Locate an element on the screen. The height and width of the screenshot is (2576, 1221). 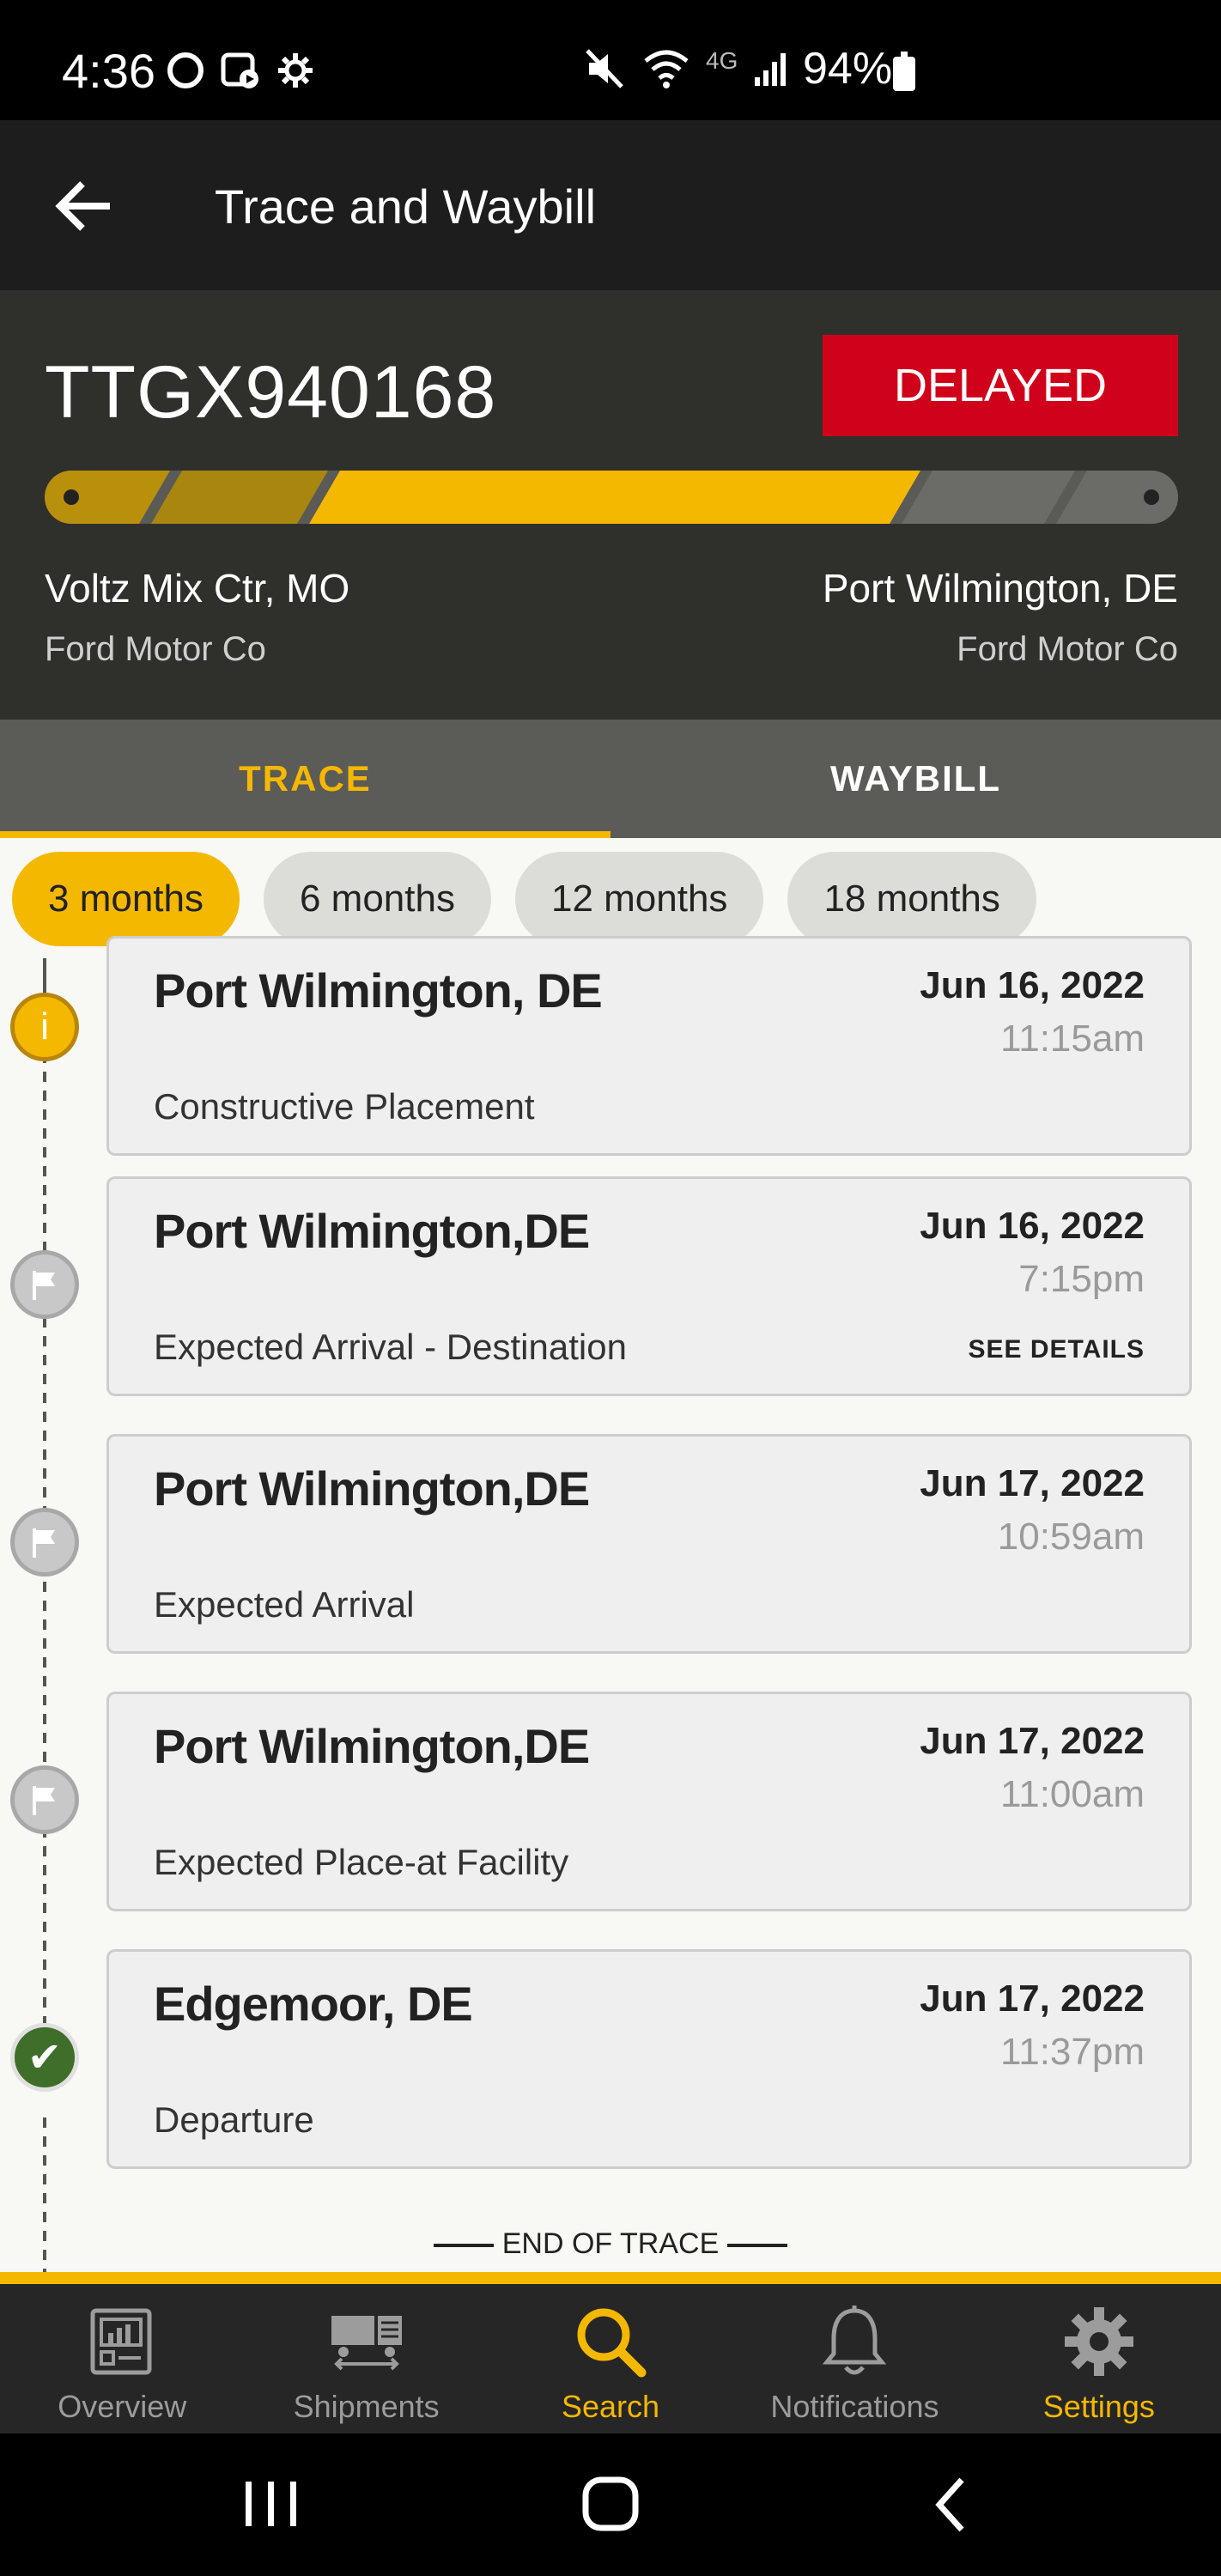
event-time: 7:15pm is located at coordinates (1081, 1279).